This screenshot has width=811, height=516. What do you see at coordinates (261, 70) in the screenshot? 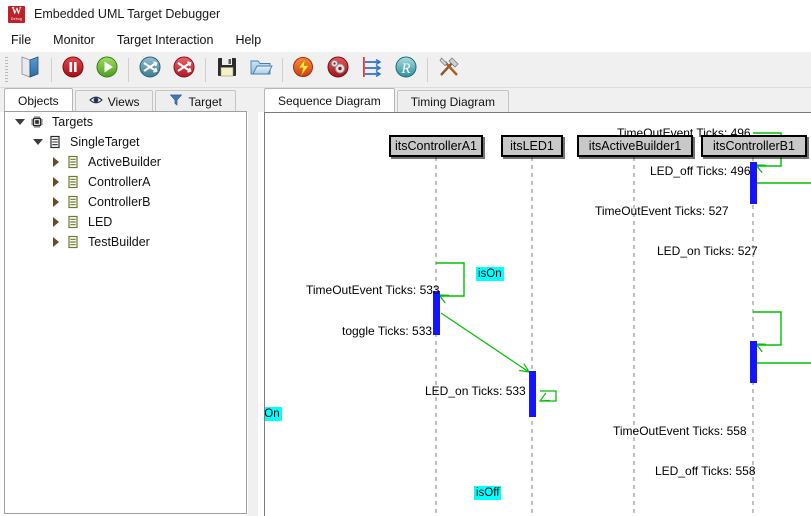
I see `open-folder-icon` at bounding box center [261, 70].